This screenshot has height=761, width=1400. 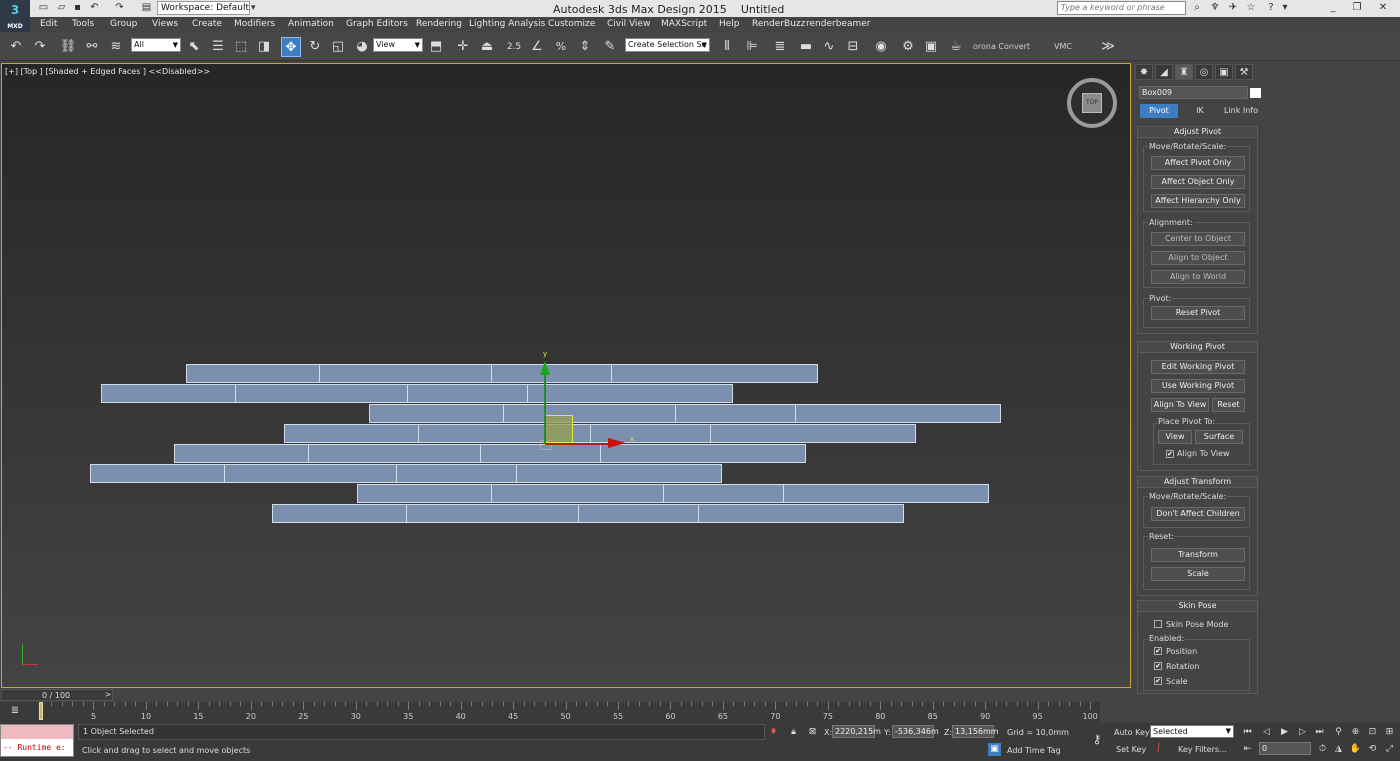 What do you see at coordinates (1215, 8) in the screenshot?
I see `subscription-icon: ♆` at bounding box center [1215, 8].